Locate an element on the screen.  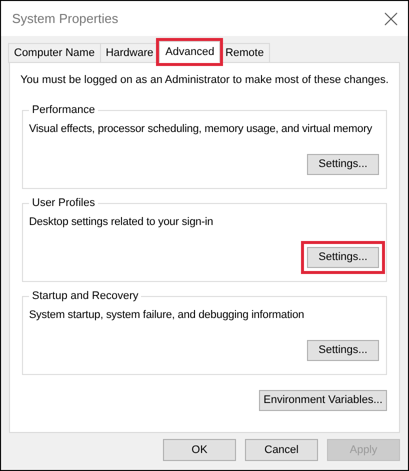
group-description: Visual effects, processor scheduling, memory usage, and virtual memory is located at coordinates (200, 129).